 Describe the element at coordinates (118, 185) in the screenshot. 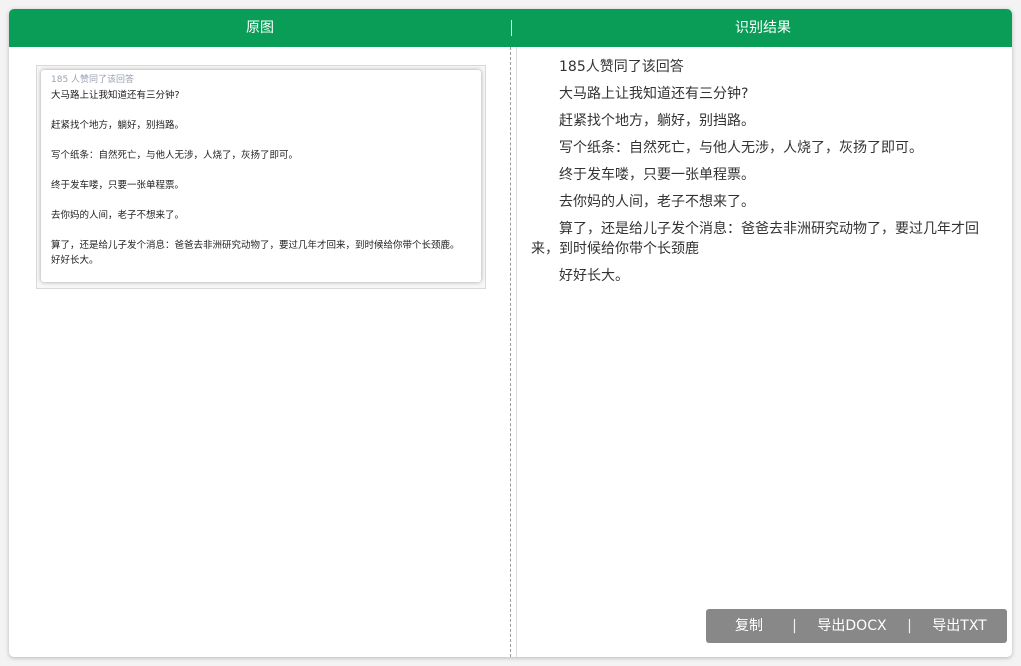

I see `original-line: 终于发车喽，只要一张单程票。` at that location.